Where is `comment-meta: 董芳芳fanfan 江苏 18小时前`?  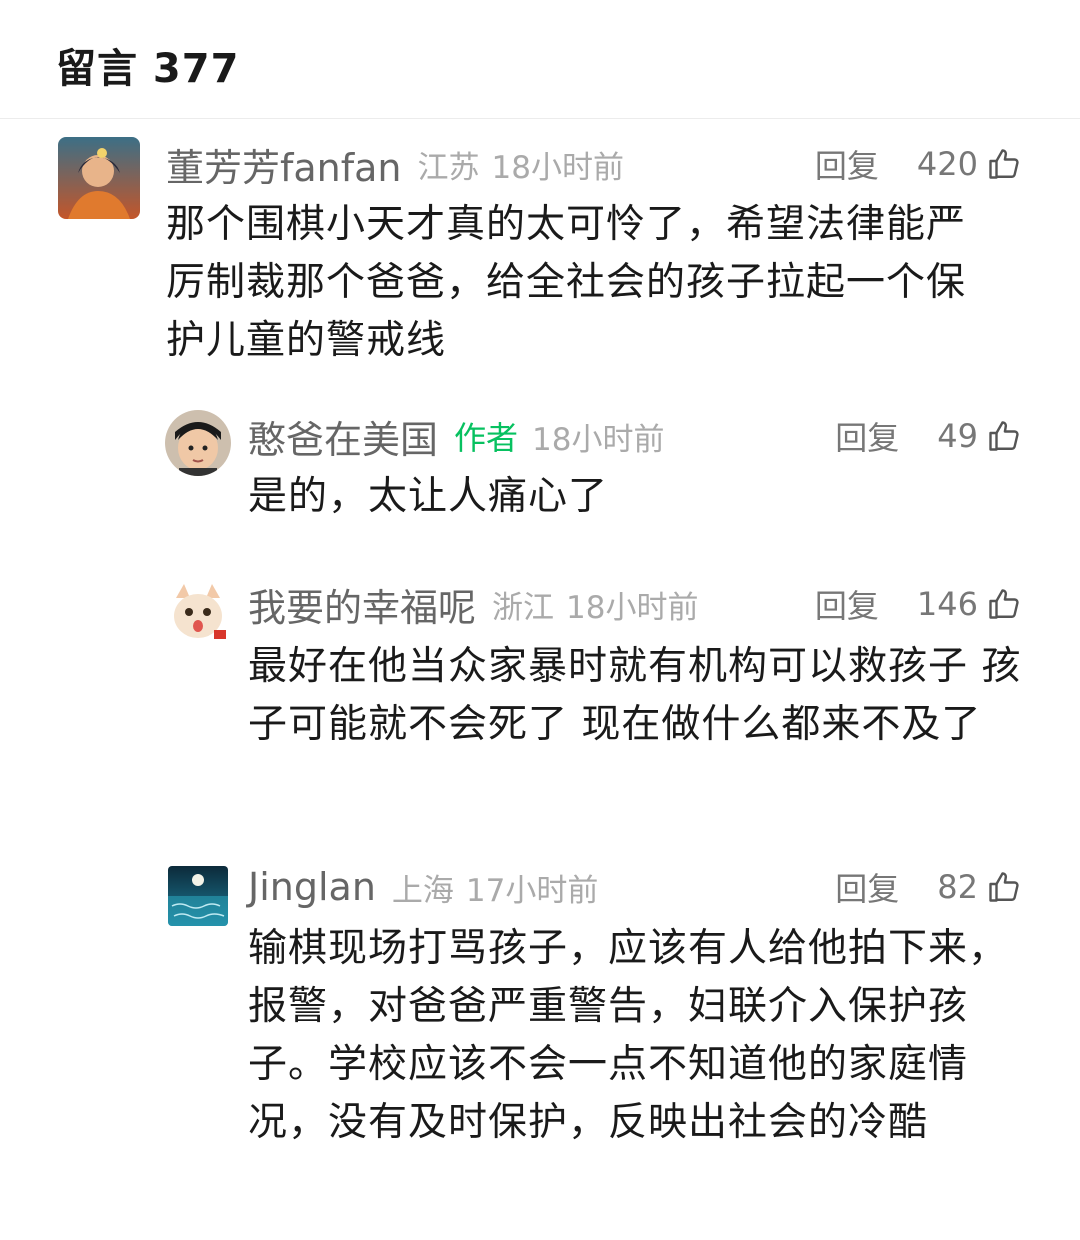 comment-meta: 董芳芳fanfan 江苏 18小时前 is located at coordinates (395, 164).